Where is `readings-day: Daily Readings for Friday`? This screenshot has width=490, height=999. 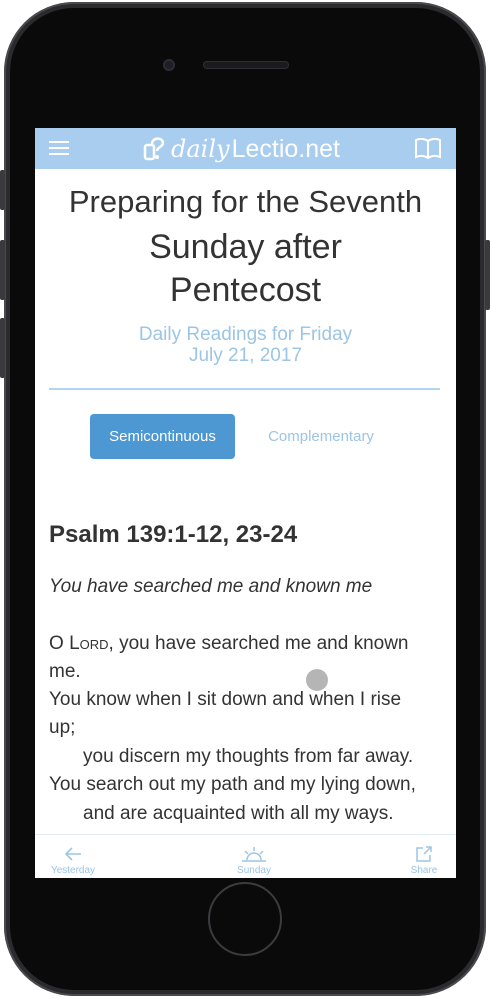
readings-day: Daily Readings for Friday is located at coordinates (245, 334).